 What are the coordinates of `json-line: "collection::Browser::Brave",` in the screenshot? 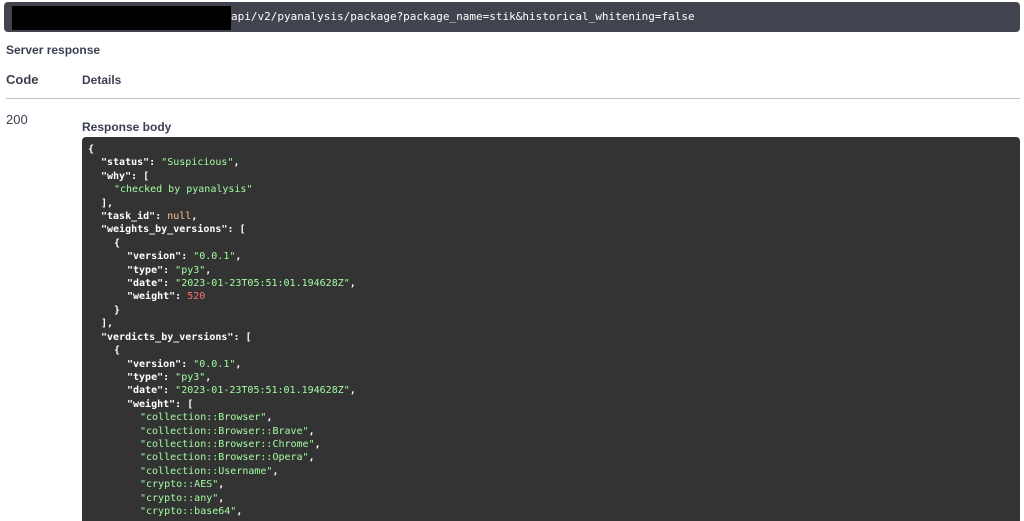 It's located at (554, 431).